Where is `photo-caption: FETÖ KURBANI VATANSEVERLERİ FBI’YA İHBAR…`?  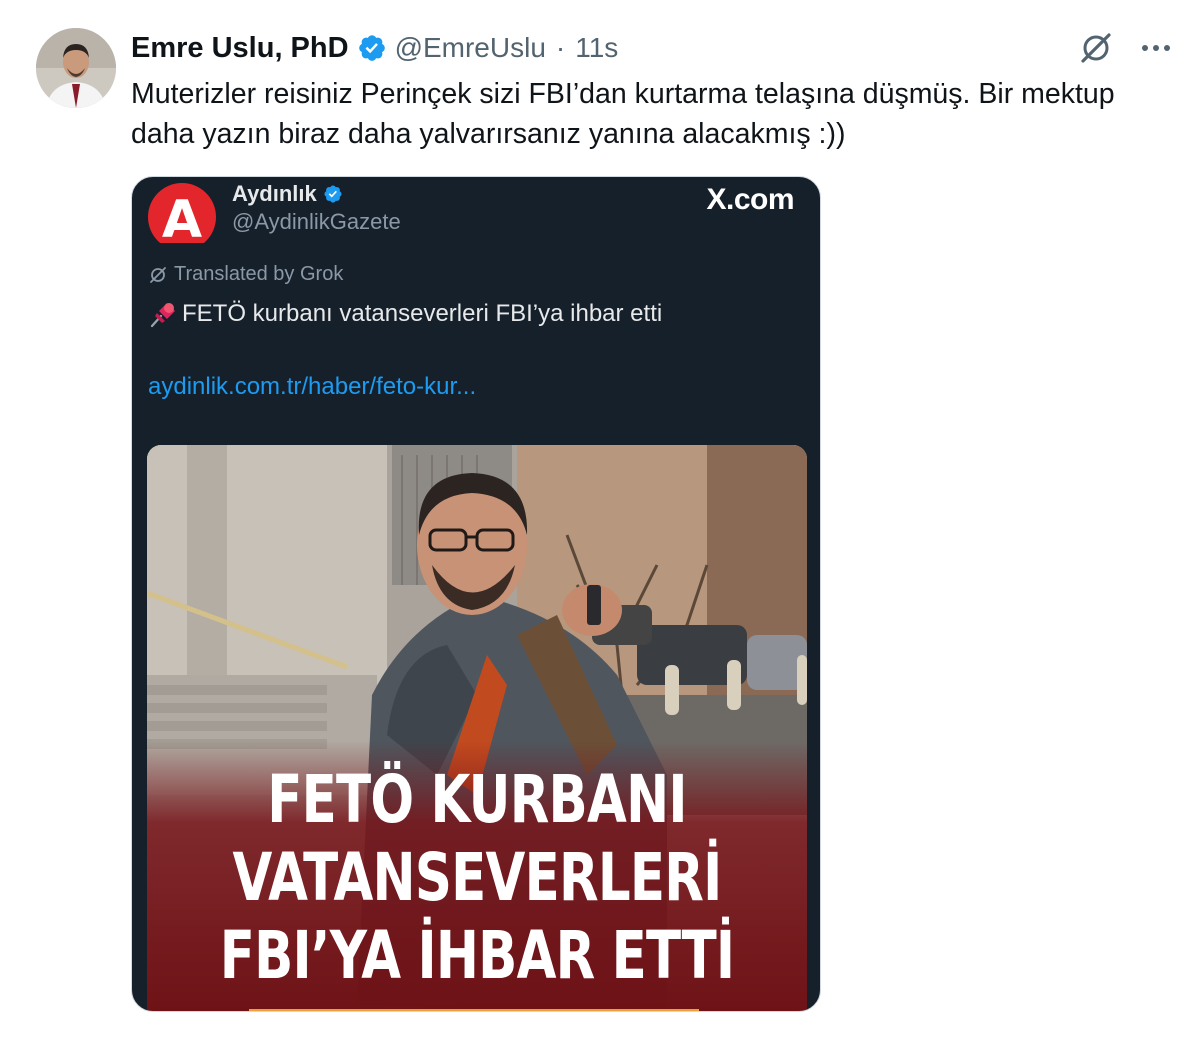
photo-caption: FETÖ KURBANI VATANSEVERLERİ FBI’YA İHBAR… is located at coordinates (477, 878).